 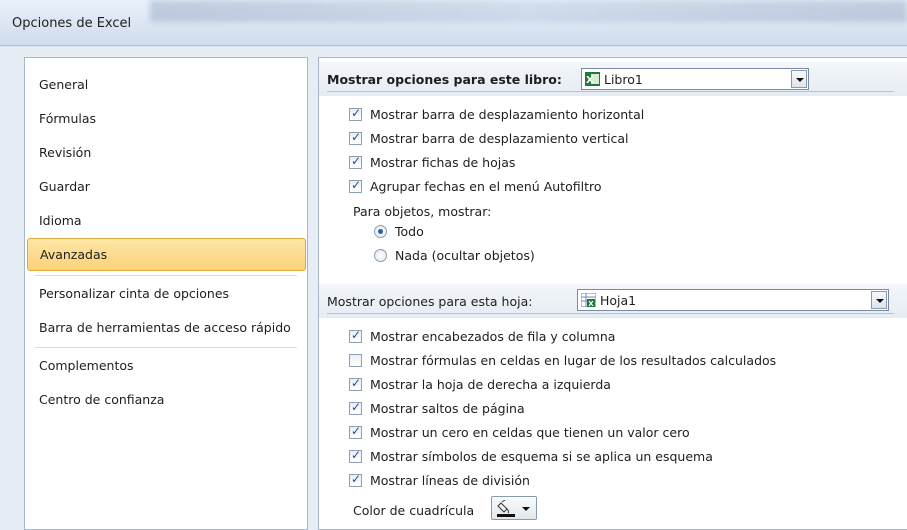 What do you see at coordinates (414, 510) in the screenshot?
I see `gridline-color-label: Color de cuadrícula` at bounding box center [414, 510].